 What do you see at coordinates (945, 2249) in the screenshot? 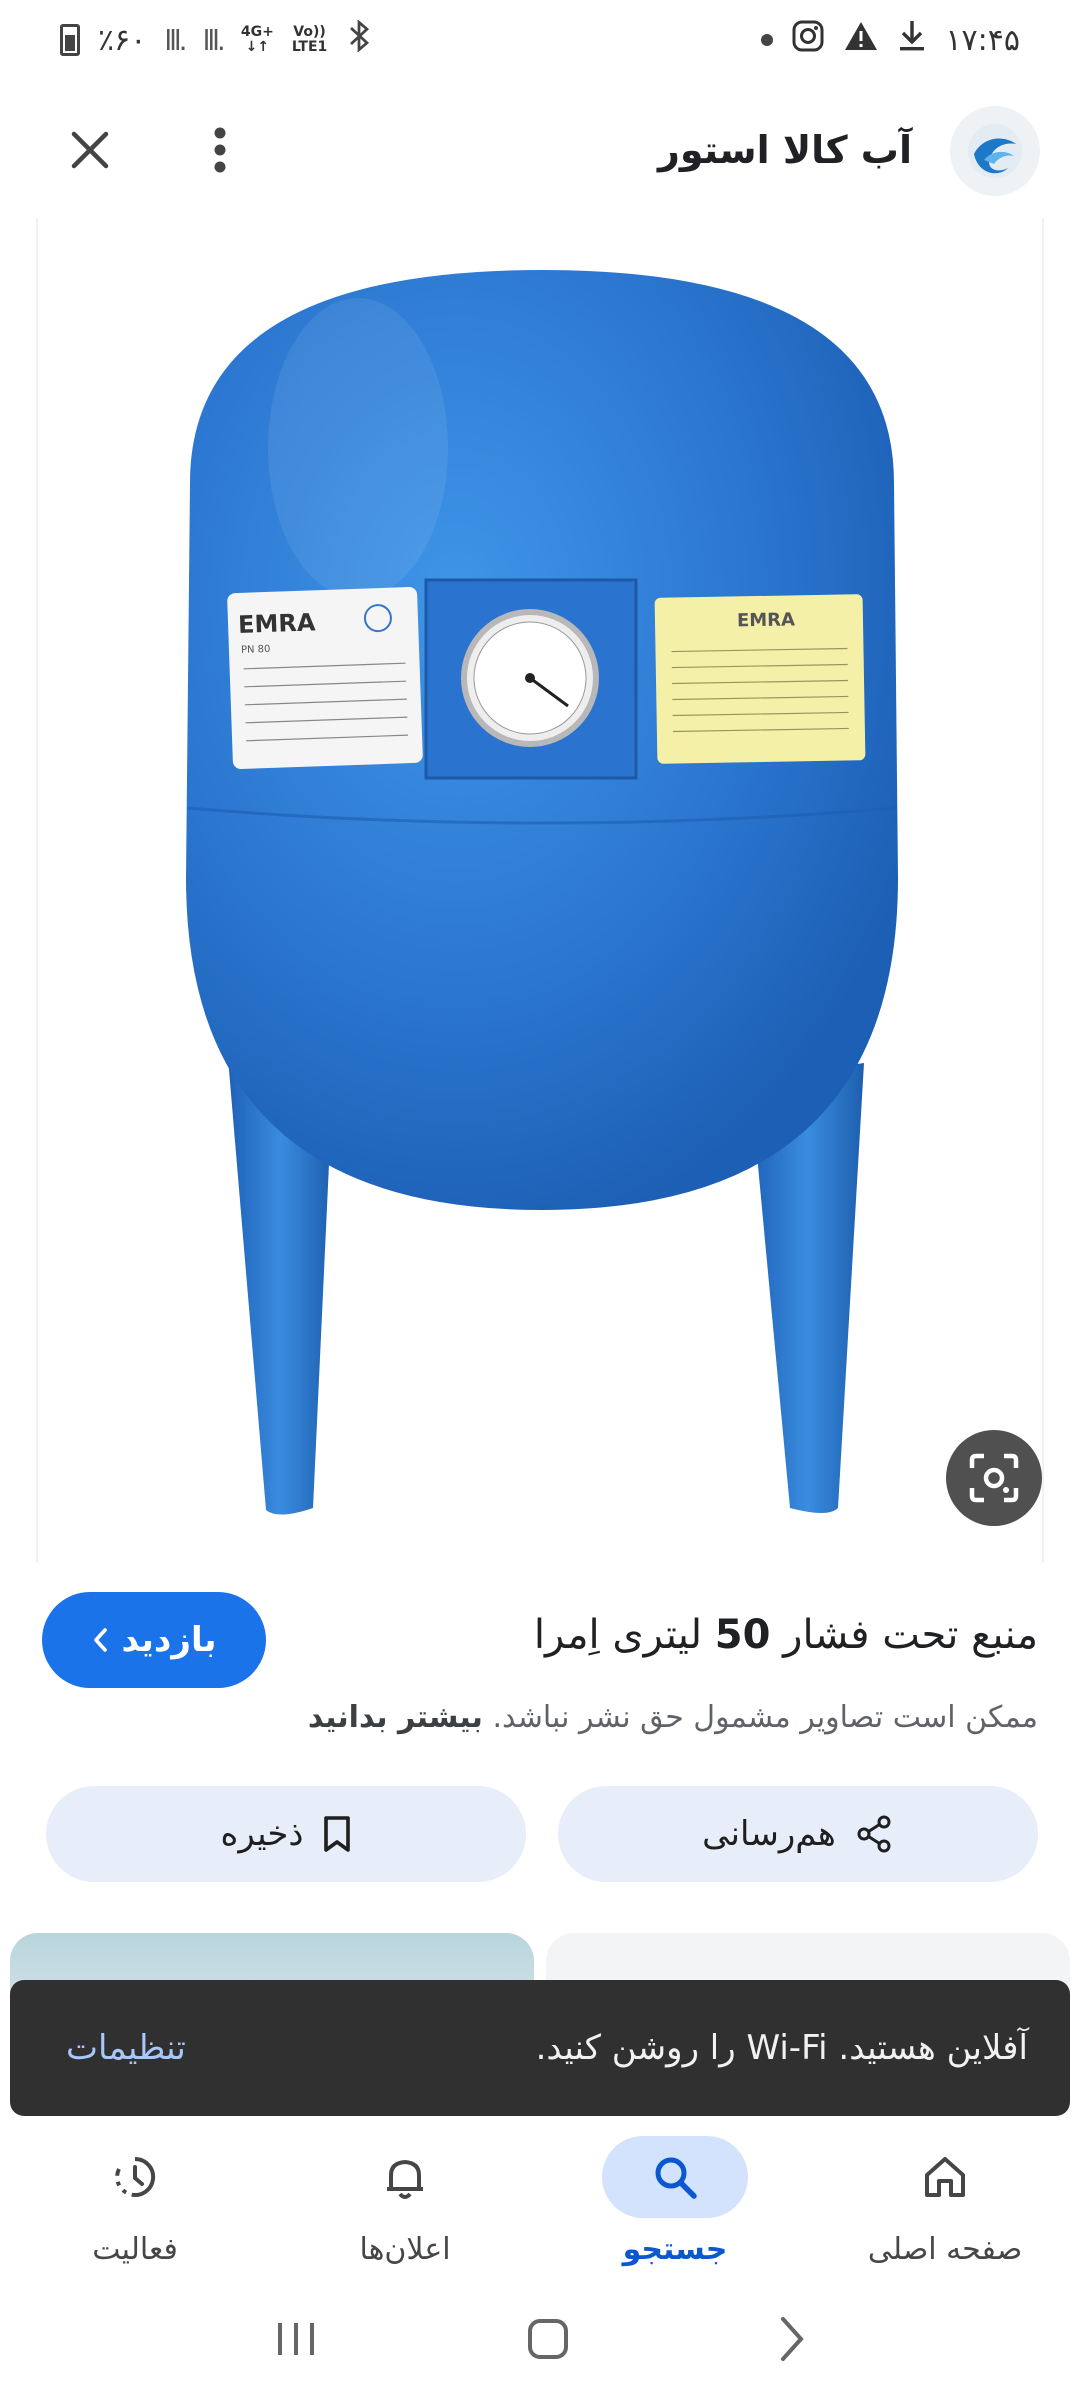
I see `nav-label-home: صفحه اصلی` at bounding box center [945, 2249].